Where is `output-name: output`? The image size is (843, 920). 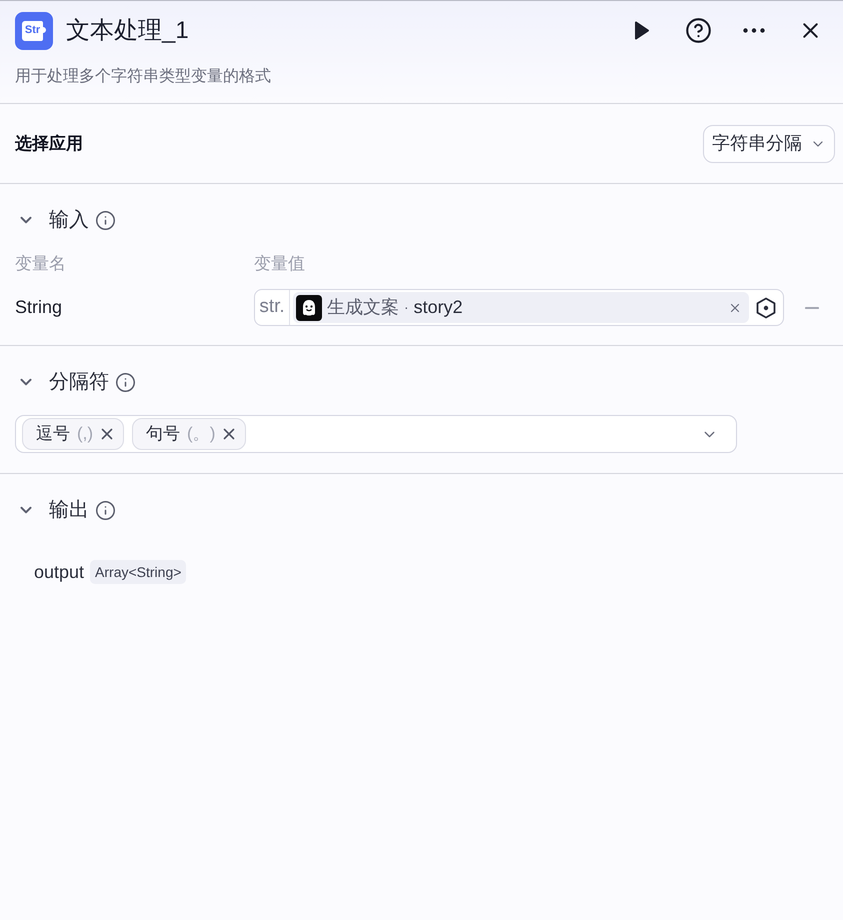
output-name: output is located at coordinates (59, 572).